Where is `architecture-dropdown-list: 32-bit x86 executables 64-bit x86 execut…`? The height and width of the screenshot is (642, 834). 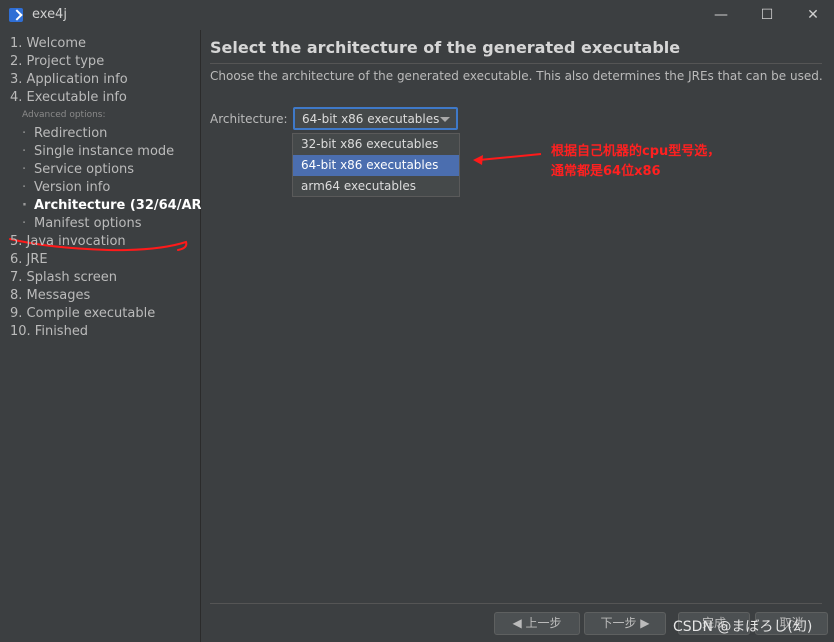 architecture-dropdown-list: 32-bit x86 executables 64-bit x86 execut… is located at coordinates (376, 165).